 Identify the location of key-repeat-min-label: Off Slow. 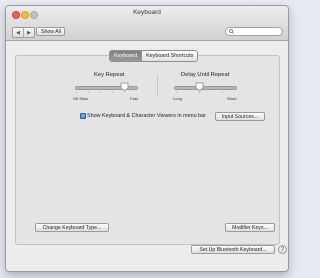
(81, 98).